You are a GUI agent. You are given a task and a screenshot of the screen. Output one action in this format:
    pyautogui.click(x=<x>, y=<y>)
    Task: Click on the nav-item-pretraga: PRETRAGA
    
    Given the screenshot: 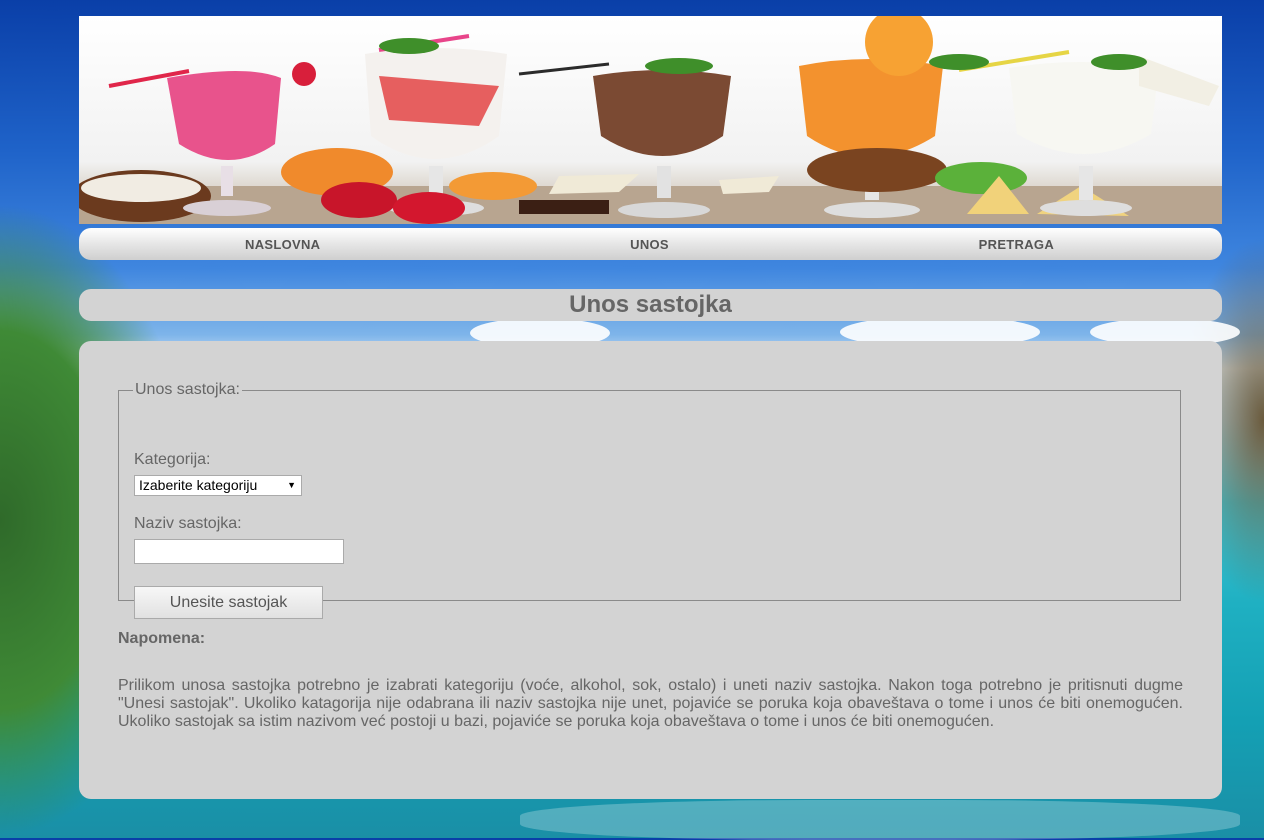 What is the action you would take?
    pyautogui.click(x=1003, y=244)
    